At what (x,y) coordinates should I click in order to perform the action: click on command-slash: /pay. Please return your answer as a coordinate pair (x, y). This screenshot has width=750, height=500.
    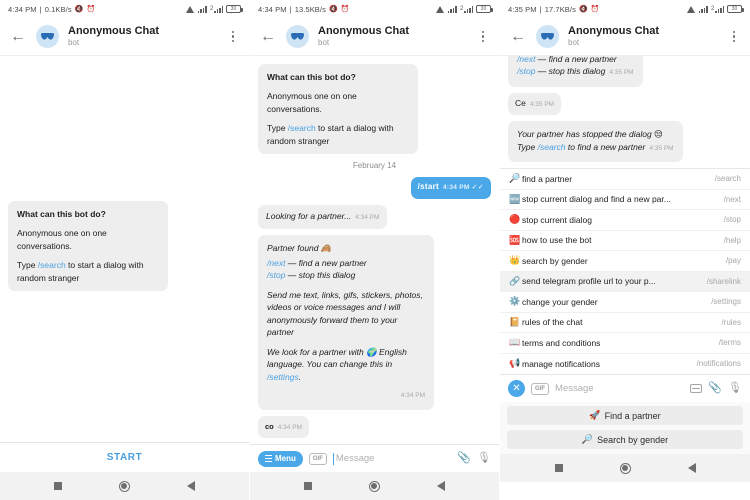
    Looking at the image, I should click on (733, 261).